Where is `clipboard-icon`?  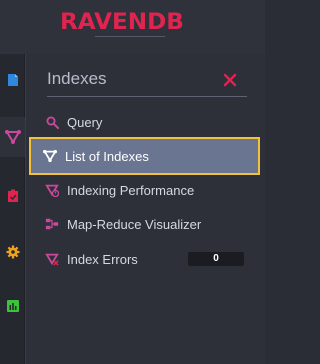 clipboard-icon is located at coordinates (12, 195).